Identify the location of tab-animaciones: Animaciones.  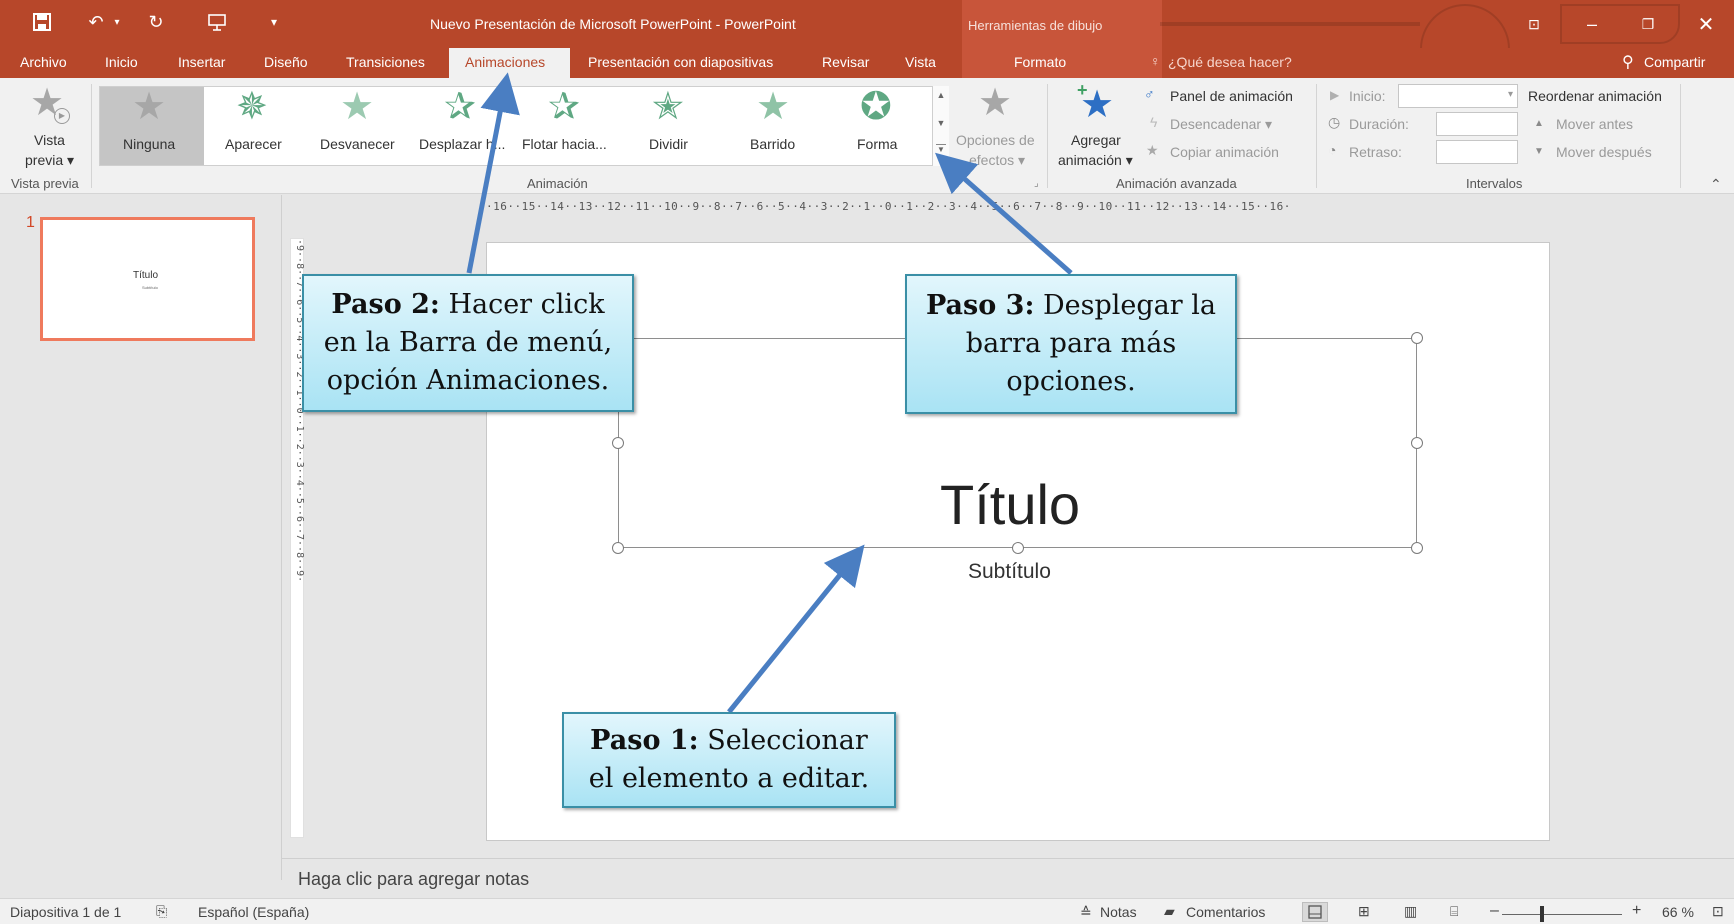
(509, 63).